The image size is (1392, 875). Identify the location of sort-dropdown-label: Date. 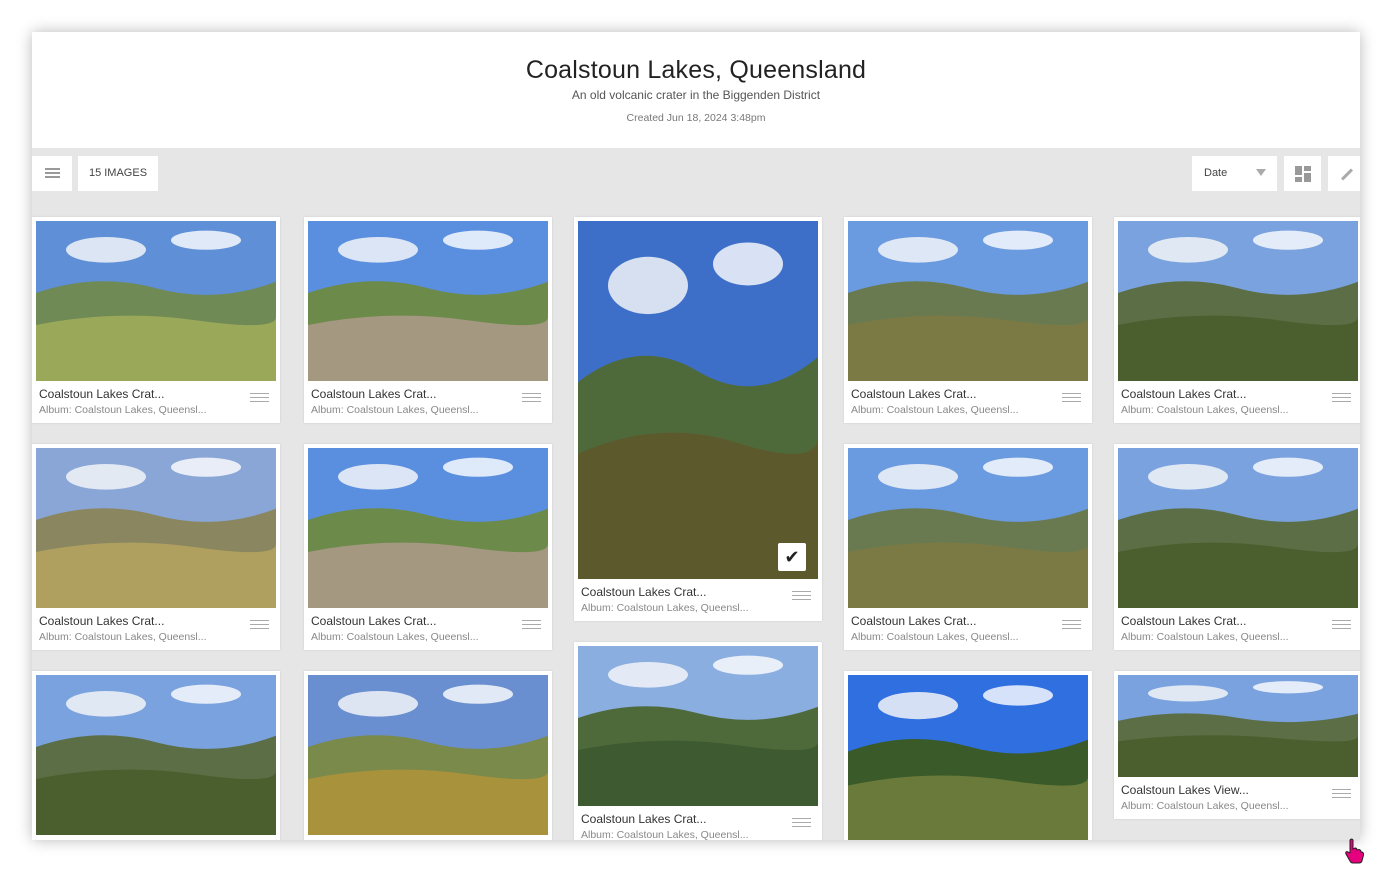
(1216, 173).